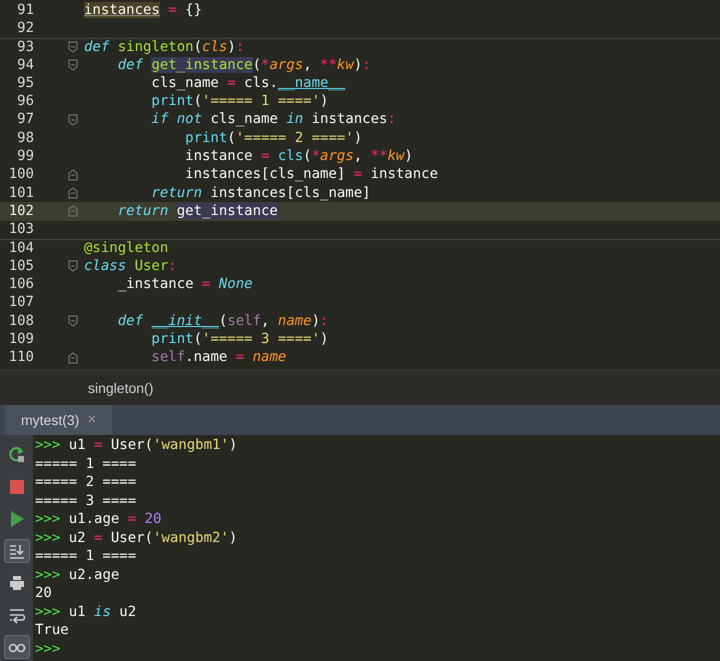 This screenshot has height=661, width=720. What do you see at coordinates (21, 193) in the screenshot?
I see `line-number: 101` at bounding box center [21, 193].